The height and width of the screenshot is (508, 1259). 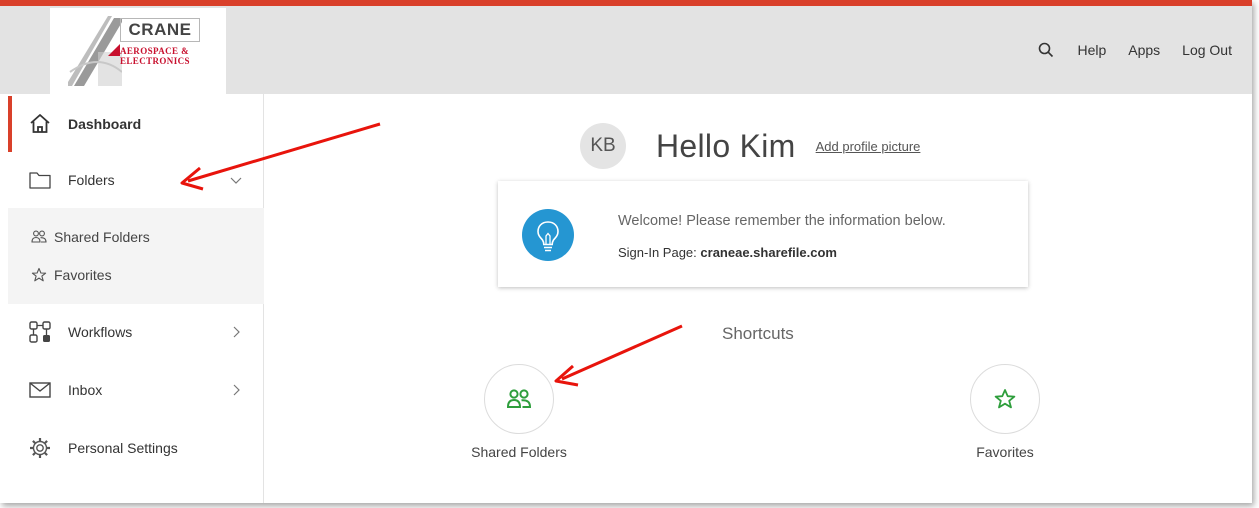 What do you see at coordinates (105, 124) in the screenshot?
I see `sidebar-item-label: Dashboard` at bounding box center [105, 124].